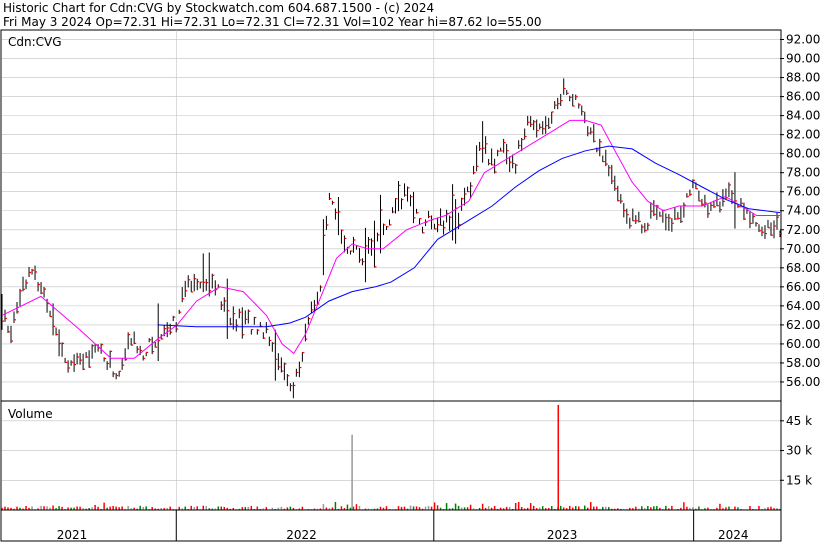  I want to click on price-tick-label: 84.00, so click(803, 116).